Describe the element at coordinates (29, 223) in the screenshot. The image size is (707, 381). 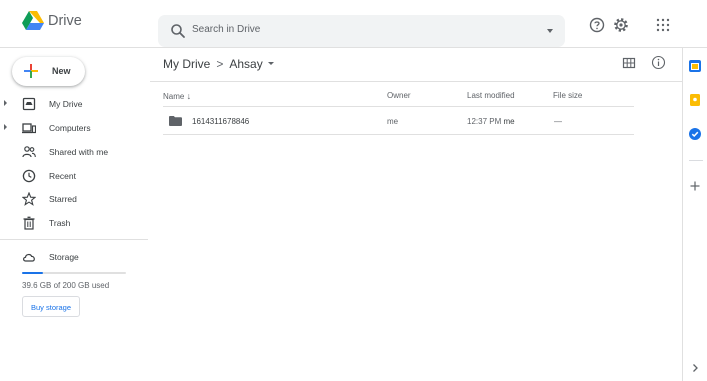
I see `trash-icon` at that location.